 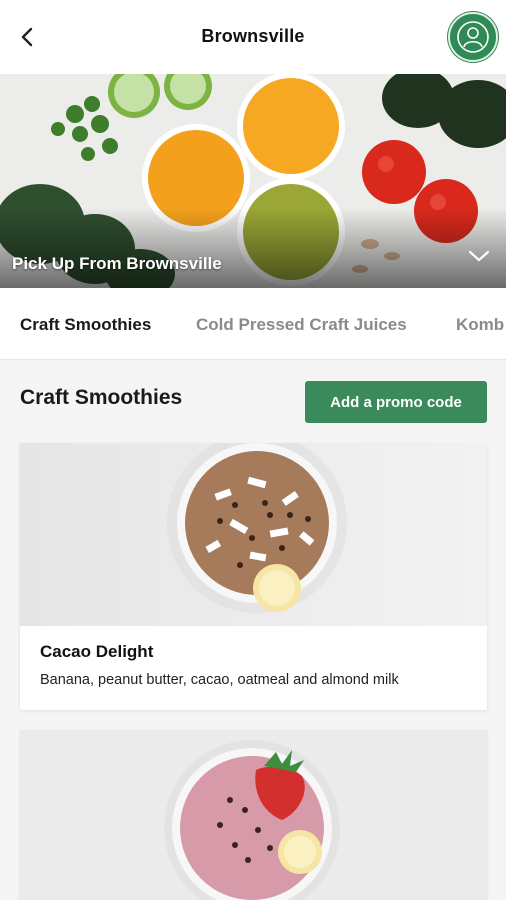 What do you see at coordinates (253, 248) in the screenshot?
I see `hero-overlay` at bounding box center [253, 248].